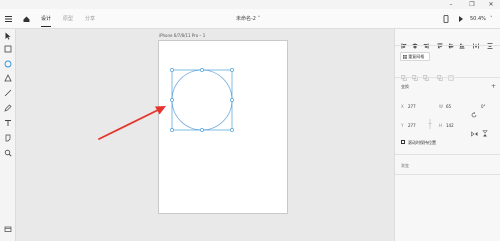  Describe the element at coordinates (426, 43) in the screenshot. I see `align-right-icon` at that location.